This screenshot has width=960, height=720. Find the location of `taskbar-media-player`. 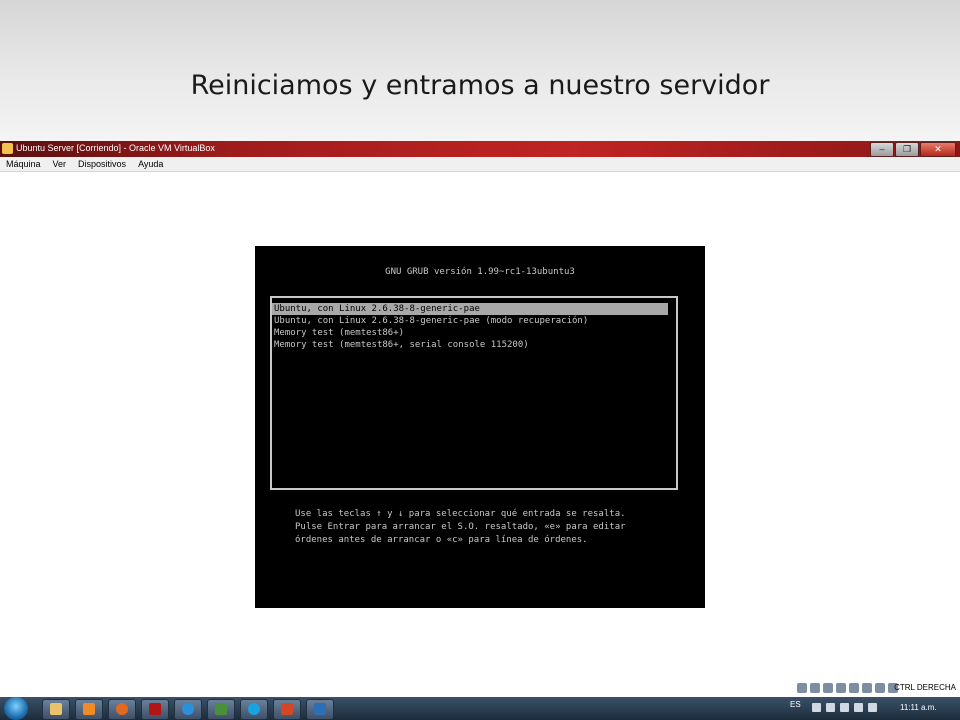

taskbar-media-player is located at coordinates (89, 709).